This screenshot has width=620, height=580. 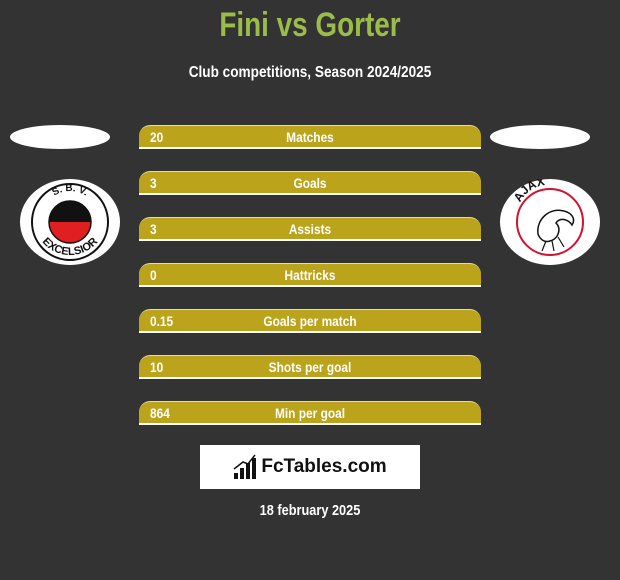 I want to click on stat-row-goals: 3 Goals, so click(x=310, y=183).